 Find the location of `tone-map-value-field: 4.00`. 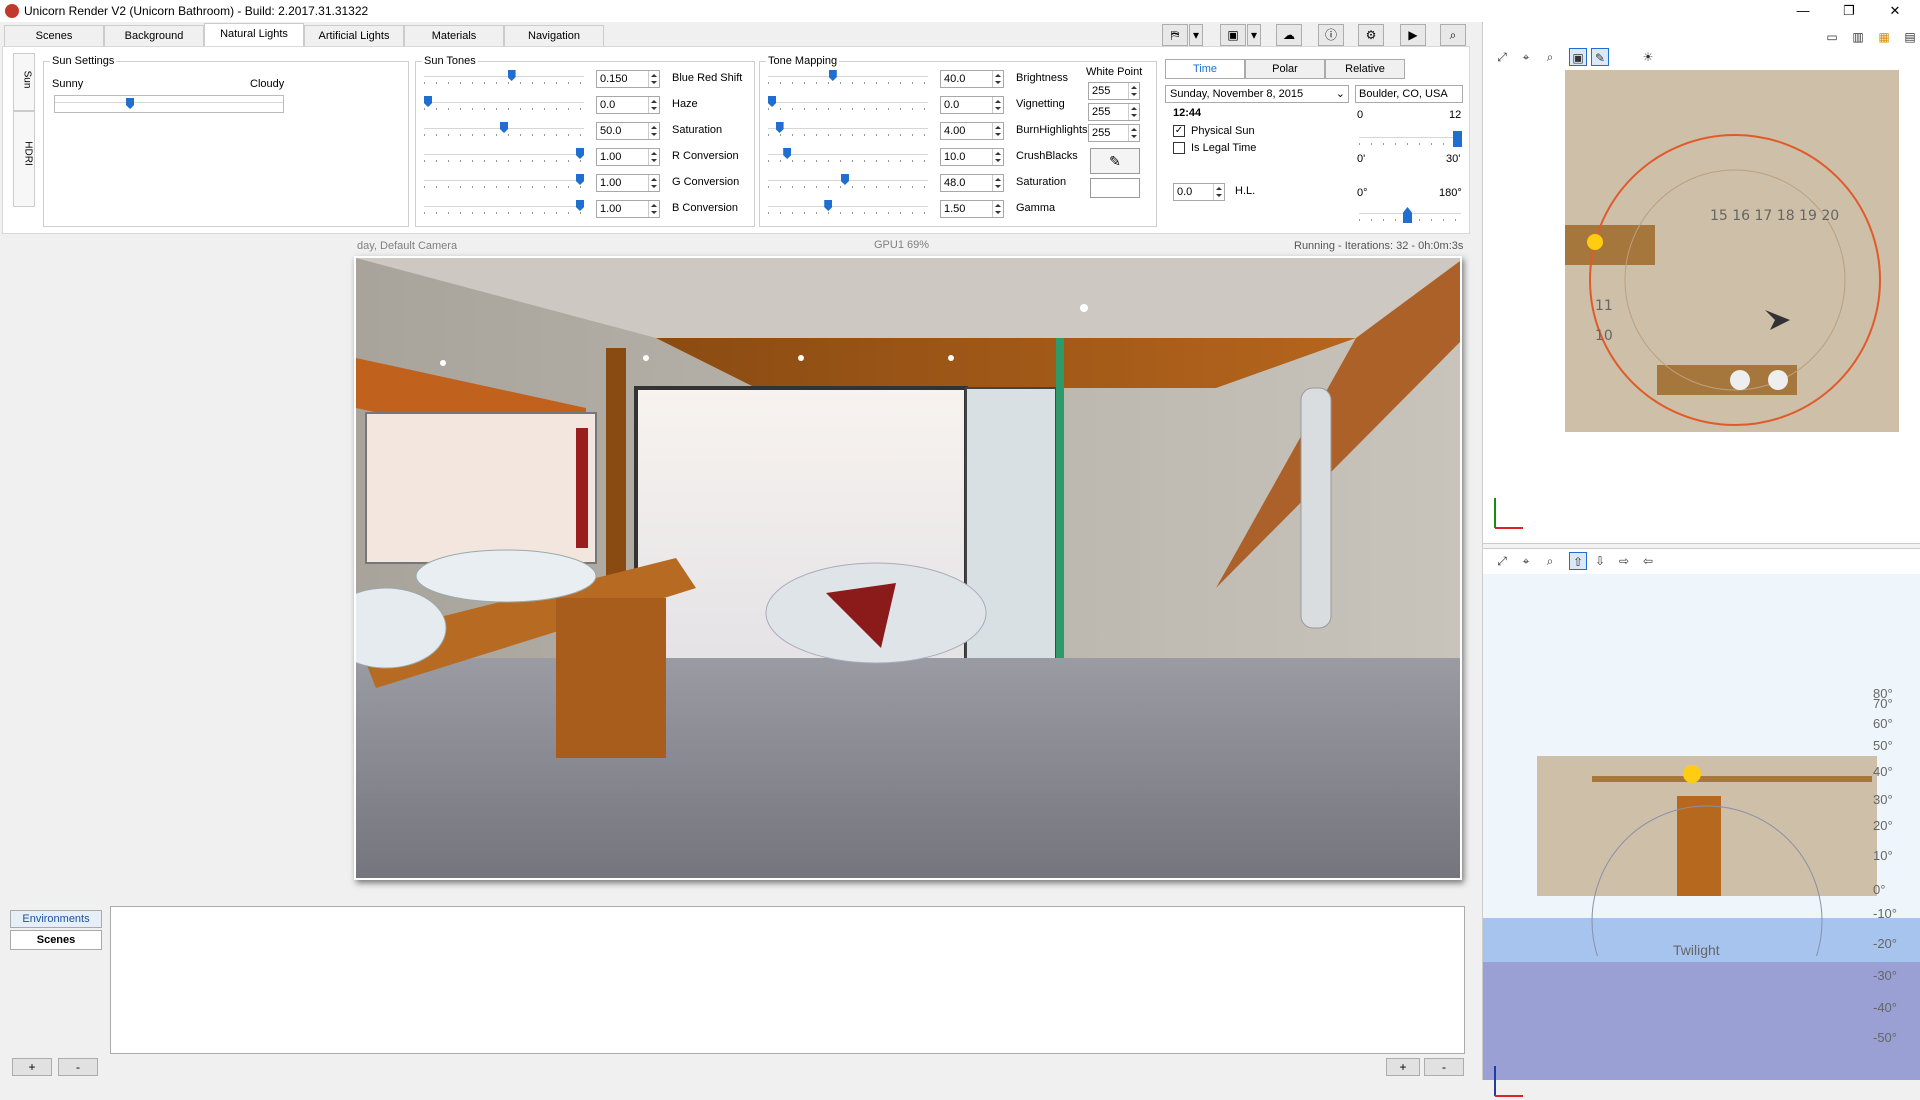

tone-map-value-field: 4.00 is located at coordinates (972, 131).